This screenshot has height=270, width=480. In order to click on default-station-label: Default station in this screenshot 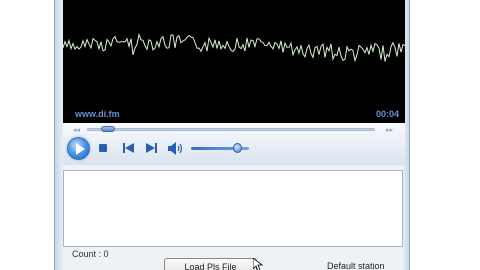, I will do `click(356, 265)`.